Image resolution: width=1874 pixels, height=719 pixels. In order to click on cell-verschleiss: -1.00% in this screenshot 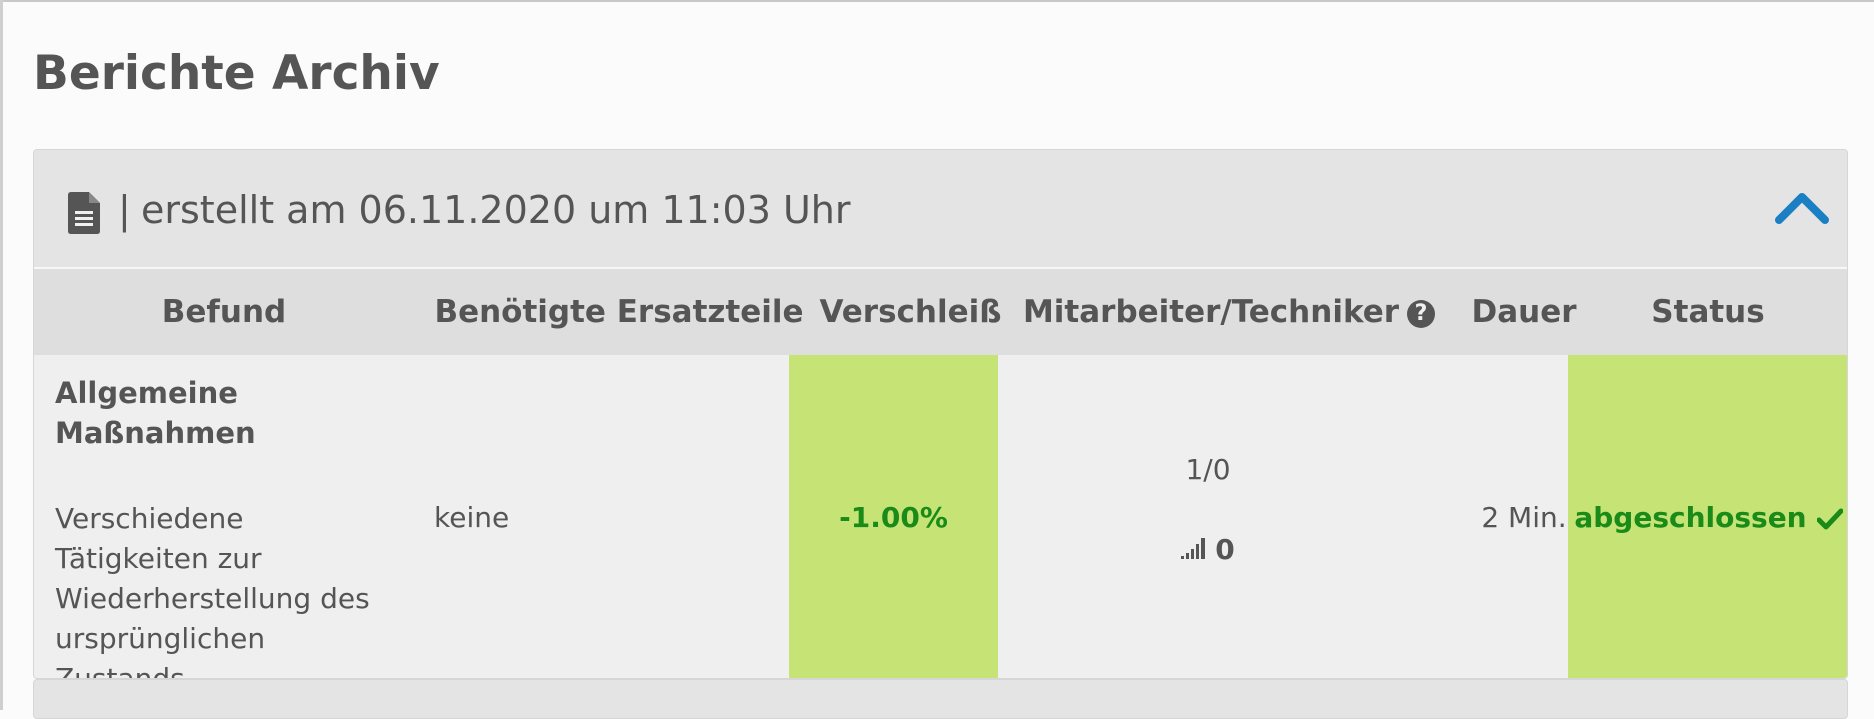, I will do `click(893, 516)`.